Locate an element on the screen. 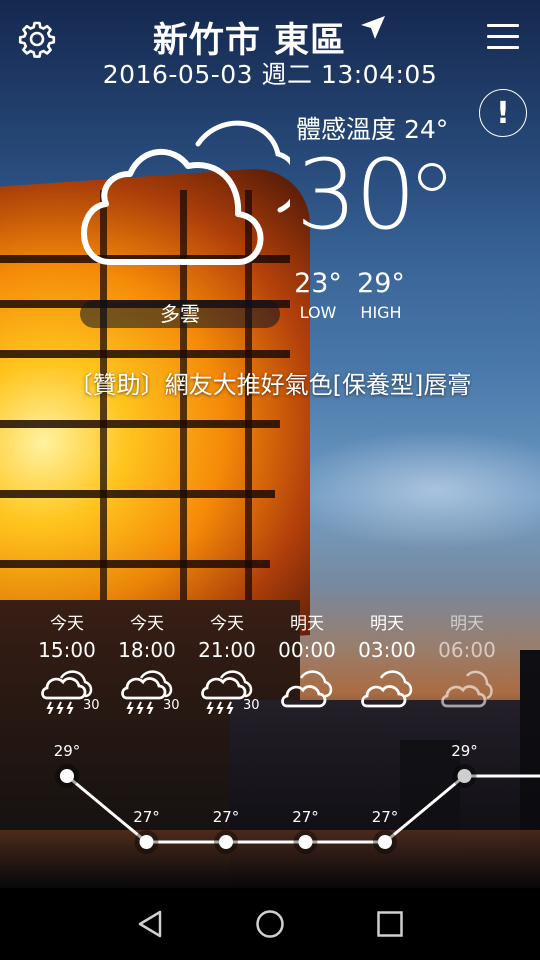 This screenshot has width=540, height=960. hourly-temperature-chart: 29° 27° 27° 27° 27° 29° is located at coordinates (297, 798).